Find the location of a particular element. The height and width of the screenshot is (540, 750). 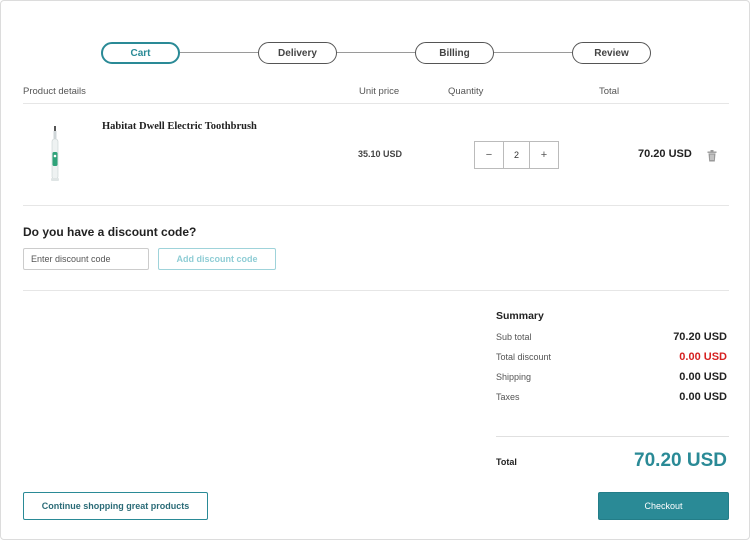

step-label: Billing is located at coordinates (454, 53).